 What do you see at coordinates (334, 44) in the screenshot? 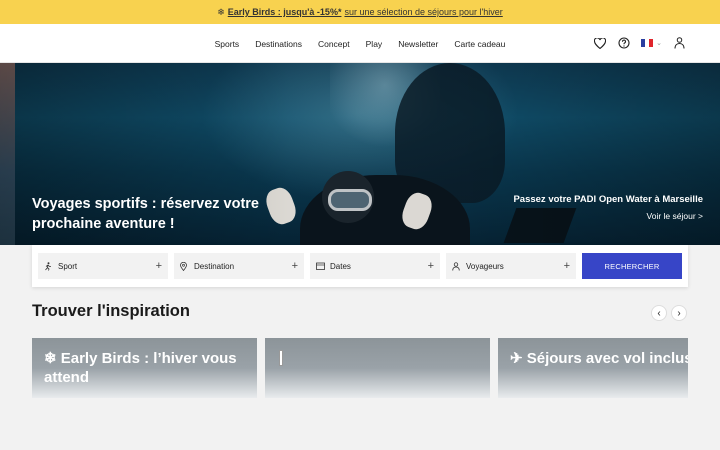
I see `nav-item-concept: Concept` at bounding box center [334, 44].